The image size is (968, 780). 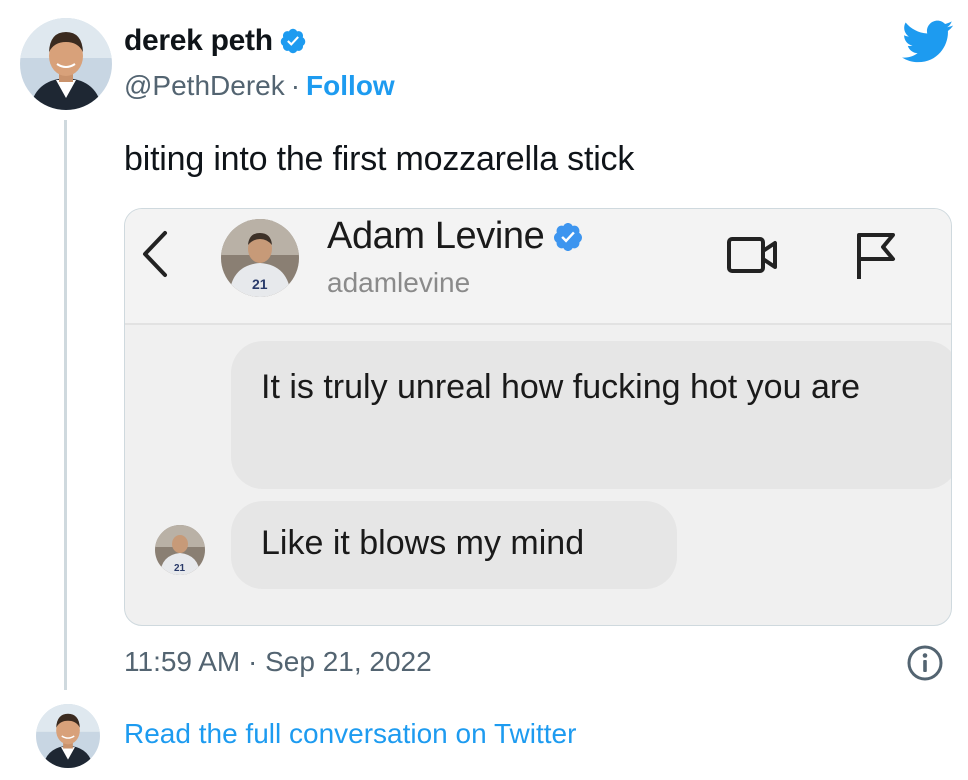 I want to click on dm-verified-badge-icon, so click(x=568, y=236).